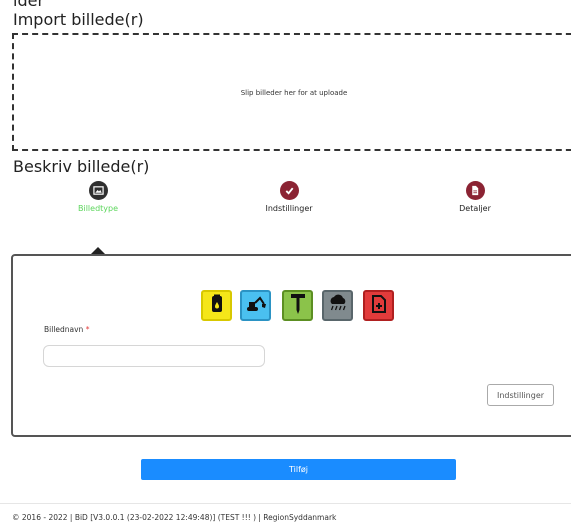 The width and height of the screenshot is (571, 529). What do you see at coordinates (289, 208) in the screenshot?
I see `step-label-indstillinger: Indstillinger` at bounding box center [289, 208].